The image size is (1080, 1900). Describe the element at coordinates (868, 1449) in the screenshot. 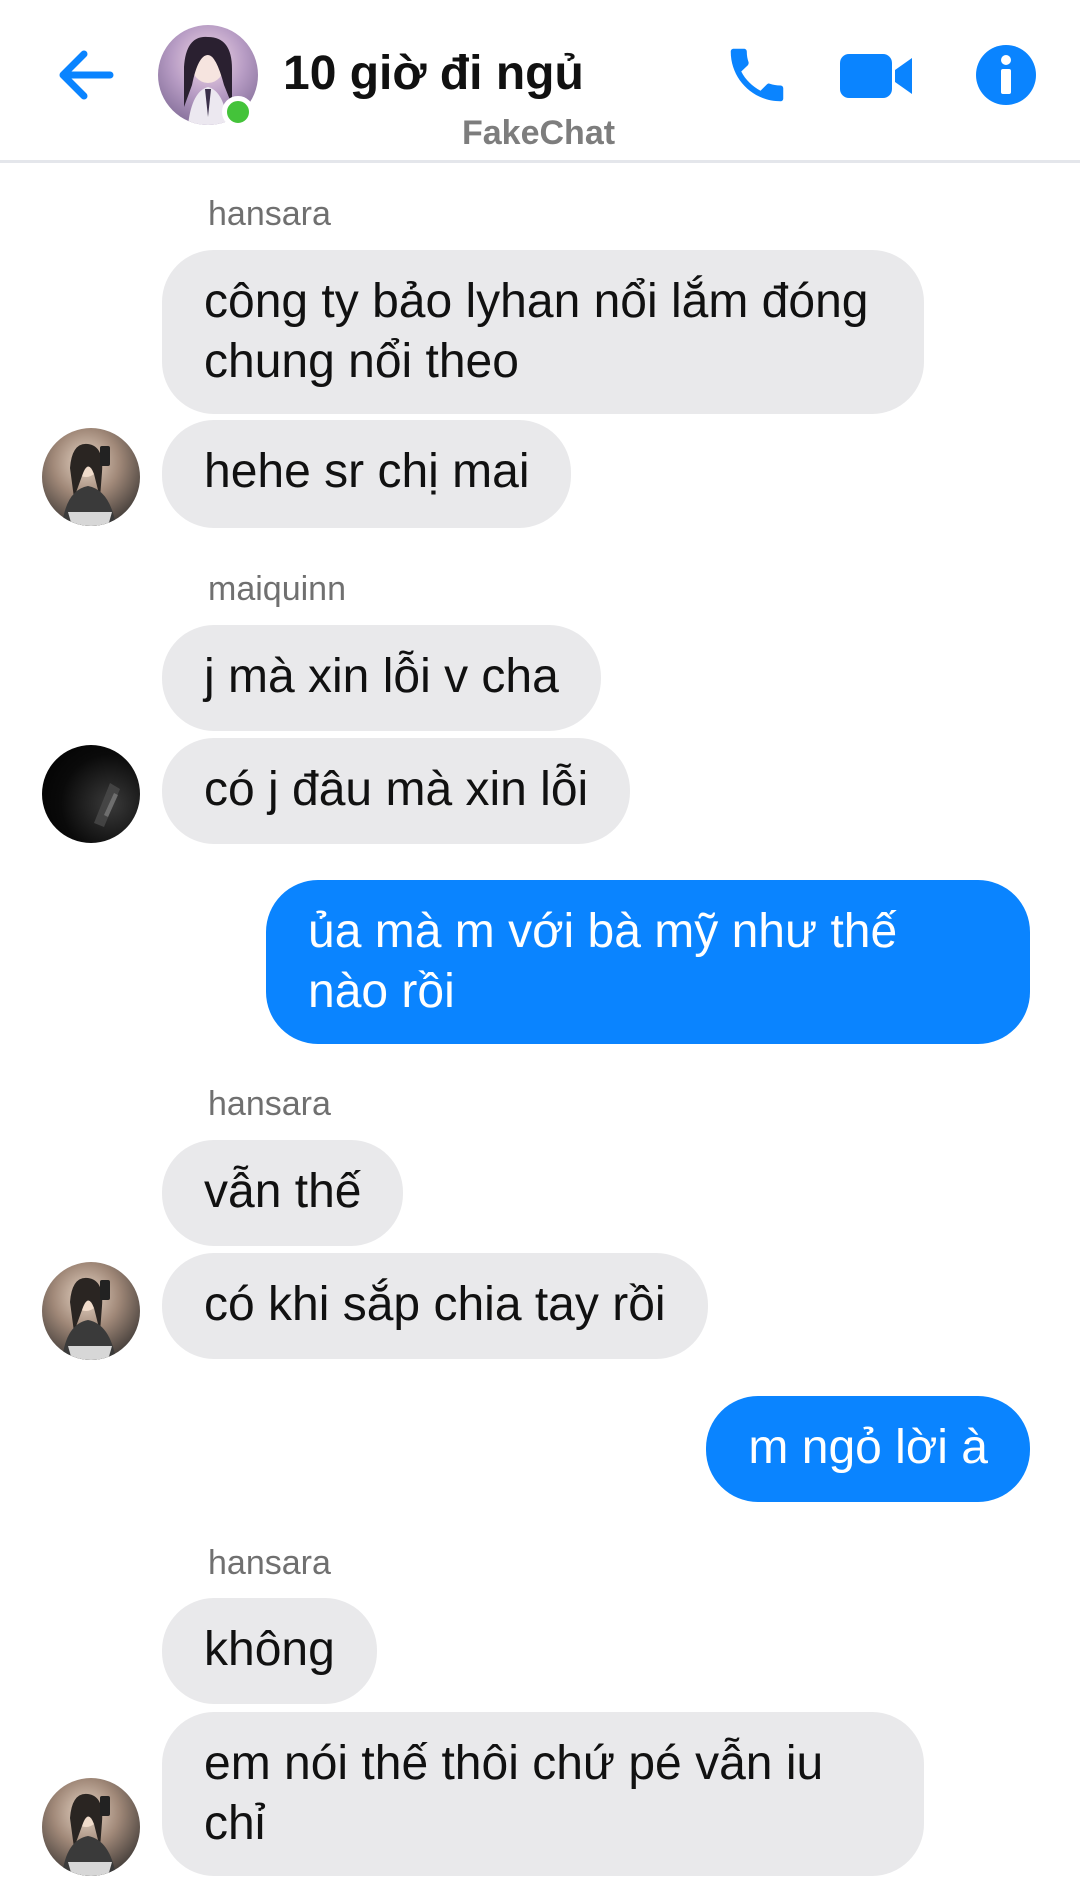

I see `message-bubble-outgoing: m ngỏ lời à` at that location.